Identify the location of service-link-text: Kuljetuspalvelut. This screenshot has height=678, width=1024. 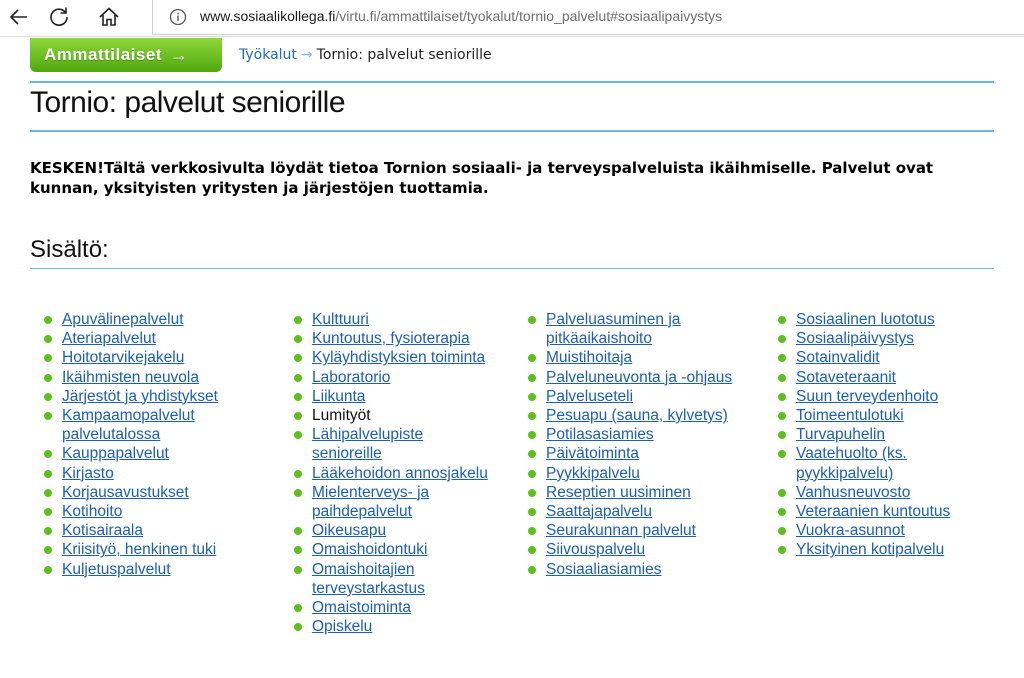
(116, 569).